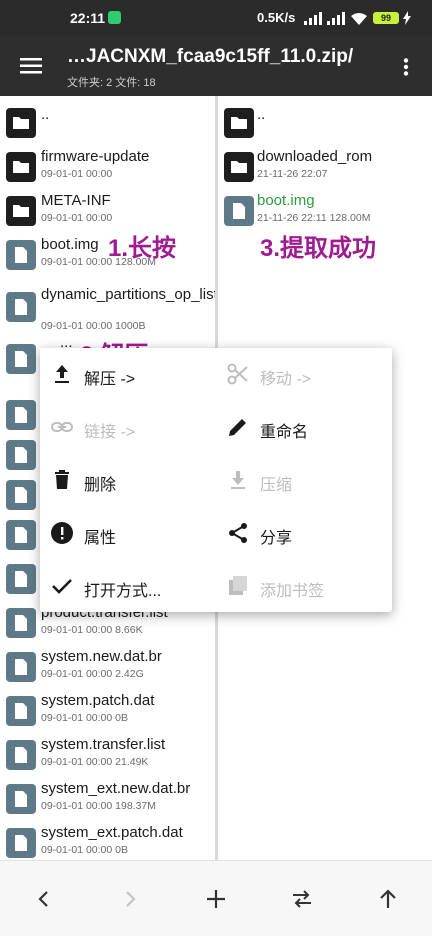 Image resolution: width=432 pixels, height=936 pixels. What do you see at coordinates (216, 18) in the screenshot?
I see `status-bar: 22:11 0.5K/s 99` at bounding box center [216, 18].